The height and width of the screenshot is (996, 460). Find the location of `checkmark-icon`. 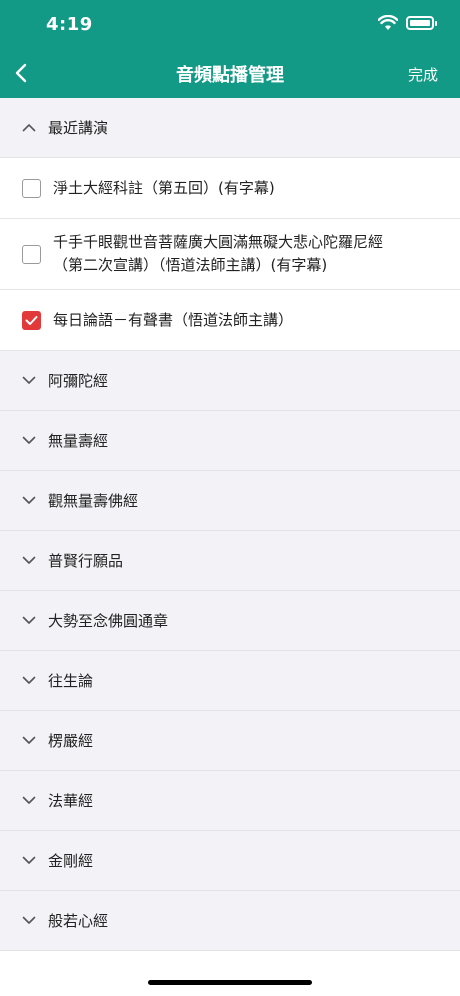

checkmark-icon is located at coordinates (31, 320).